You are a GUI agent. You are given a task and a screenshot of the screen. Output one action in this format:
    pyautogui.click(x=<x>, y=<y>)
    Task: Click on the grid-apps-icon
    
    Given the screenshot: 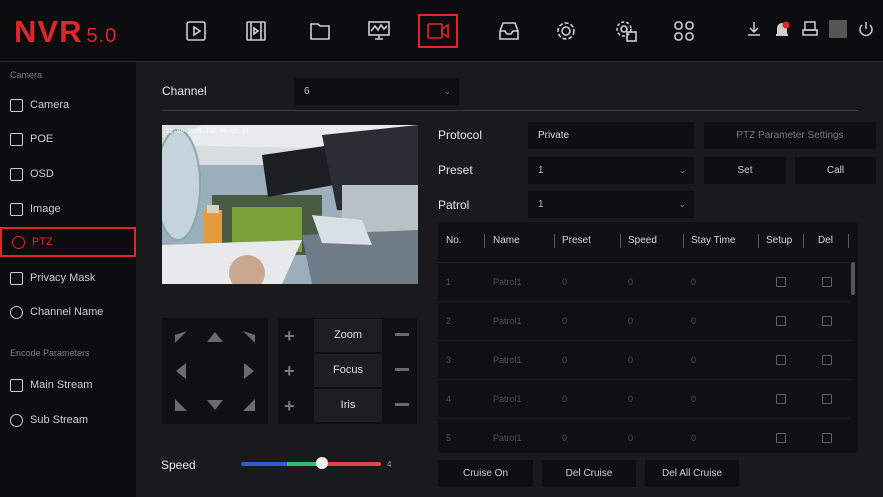 What is the action you would take?
    pyautogui.click(x=684, y=31)
    